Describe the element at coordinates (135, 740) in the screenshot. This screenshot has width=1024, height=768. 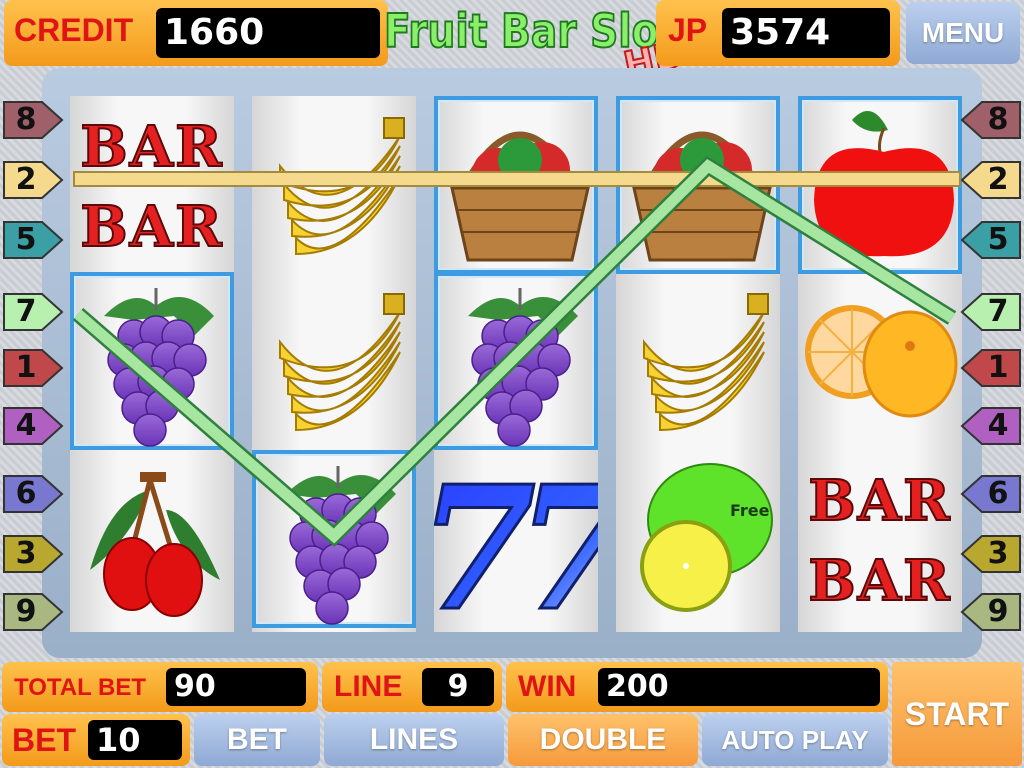
I see `bet-display: 10` at that location.